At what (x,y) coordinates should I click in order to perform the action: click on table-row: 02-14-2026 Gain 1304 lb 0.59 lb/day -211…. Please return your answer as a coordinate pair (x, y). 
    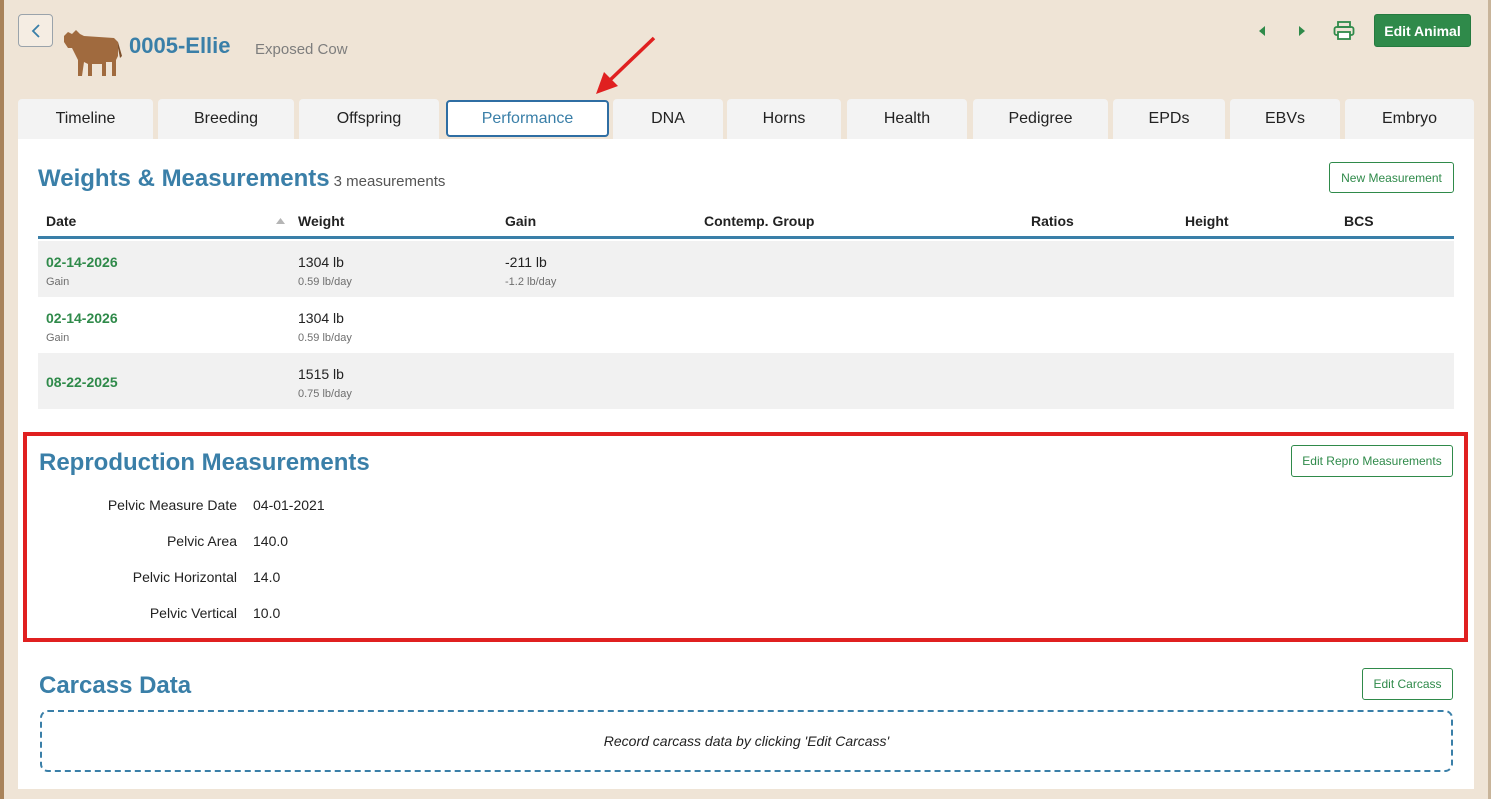
    Looking at the image, I should click on (746, 269).